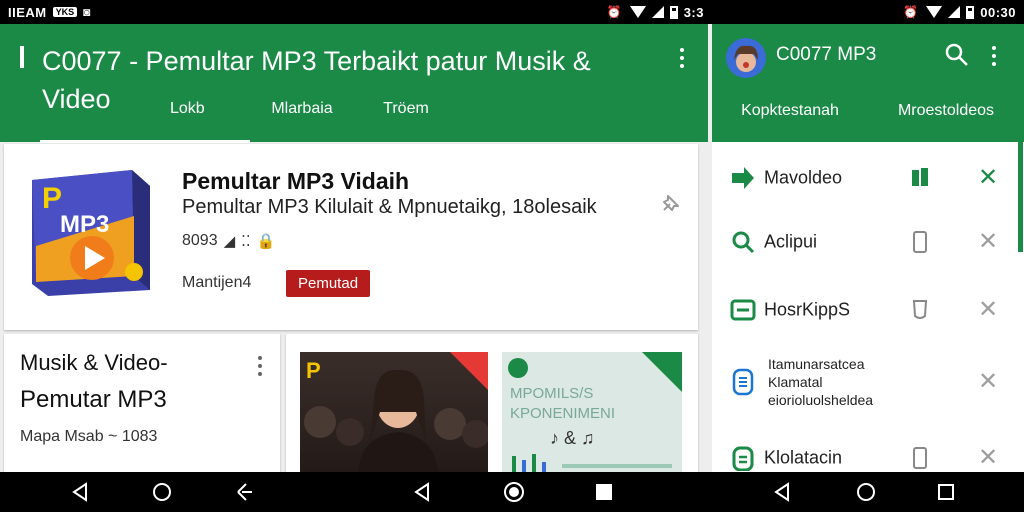 The height and width of the screenshot is (512, 1024). Describe the element at coordinates (868, 178) in the screenshot. I see `list-item: Mavoldeo ✕` at that location.